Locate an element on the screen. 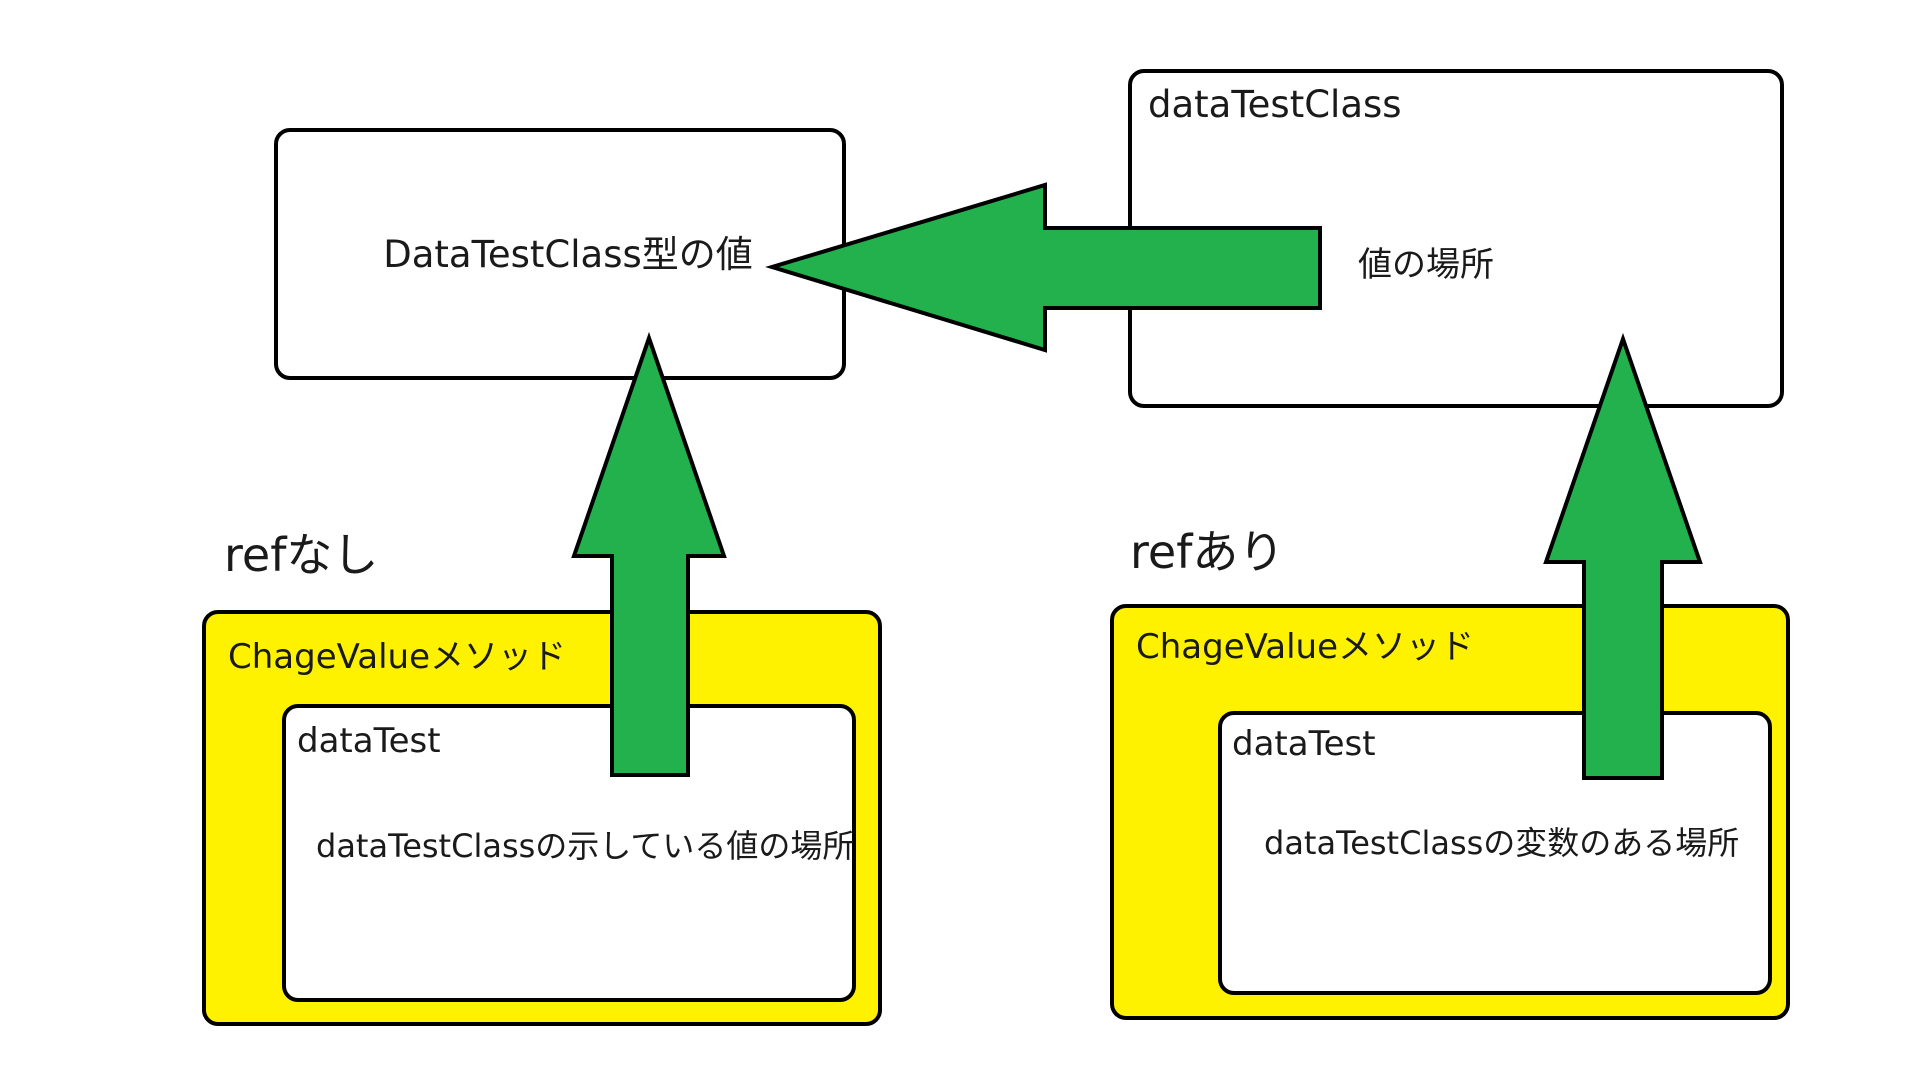 This screenshot has width=1920, height=1080. left-section-heading: refなし is located at coordinates (301, 555).